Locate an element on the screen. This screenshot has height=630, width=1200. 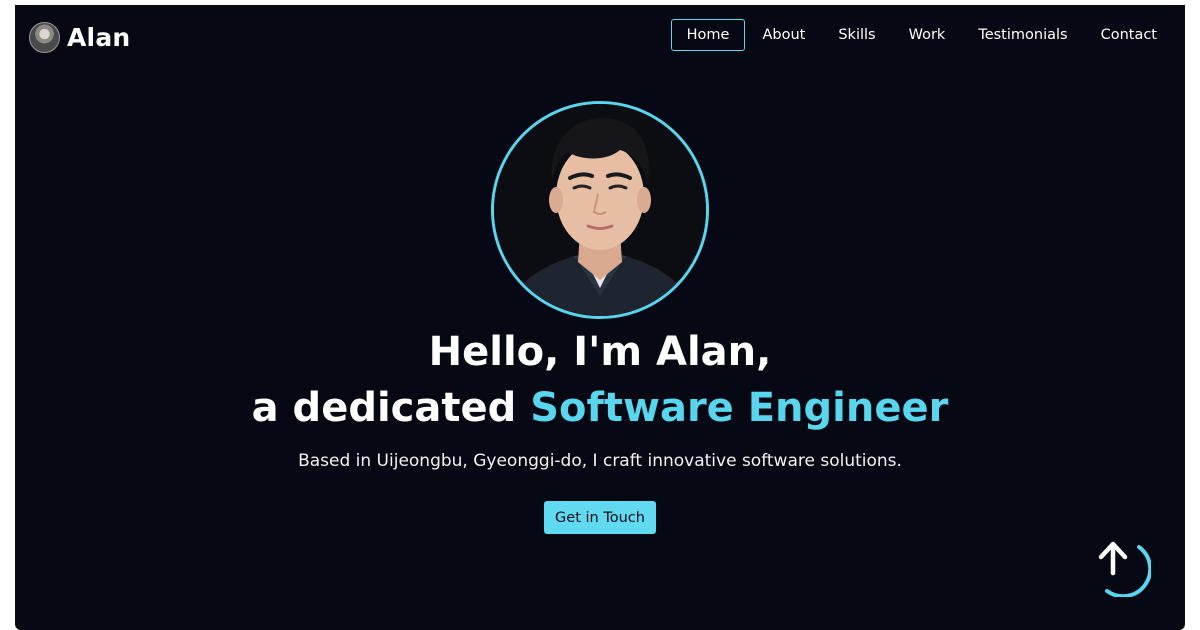
hero-heading-line1: Hello, I'm Alan, is located at coordinates (600, 352).